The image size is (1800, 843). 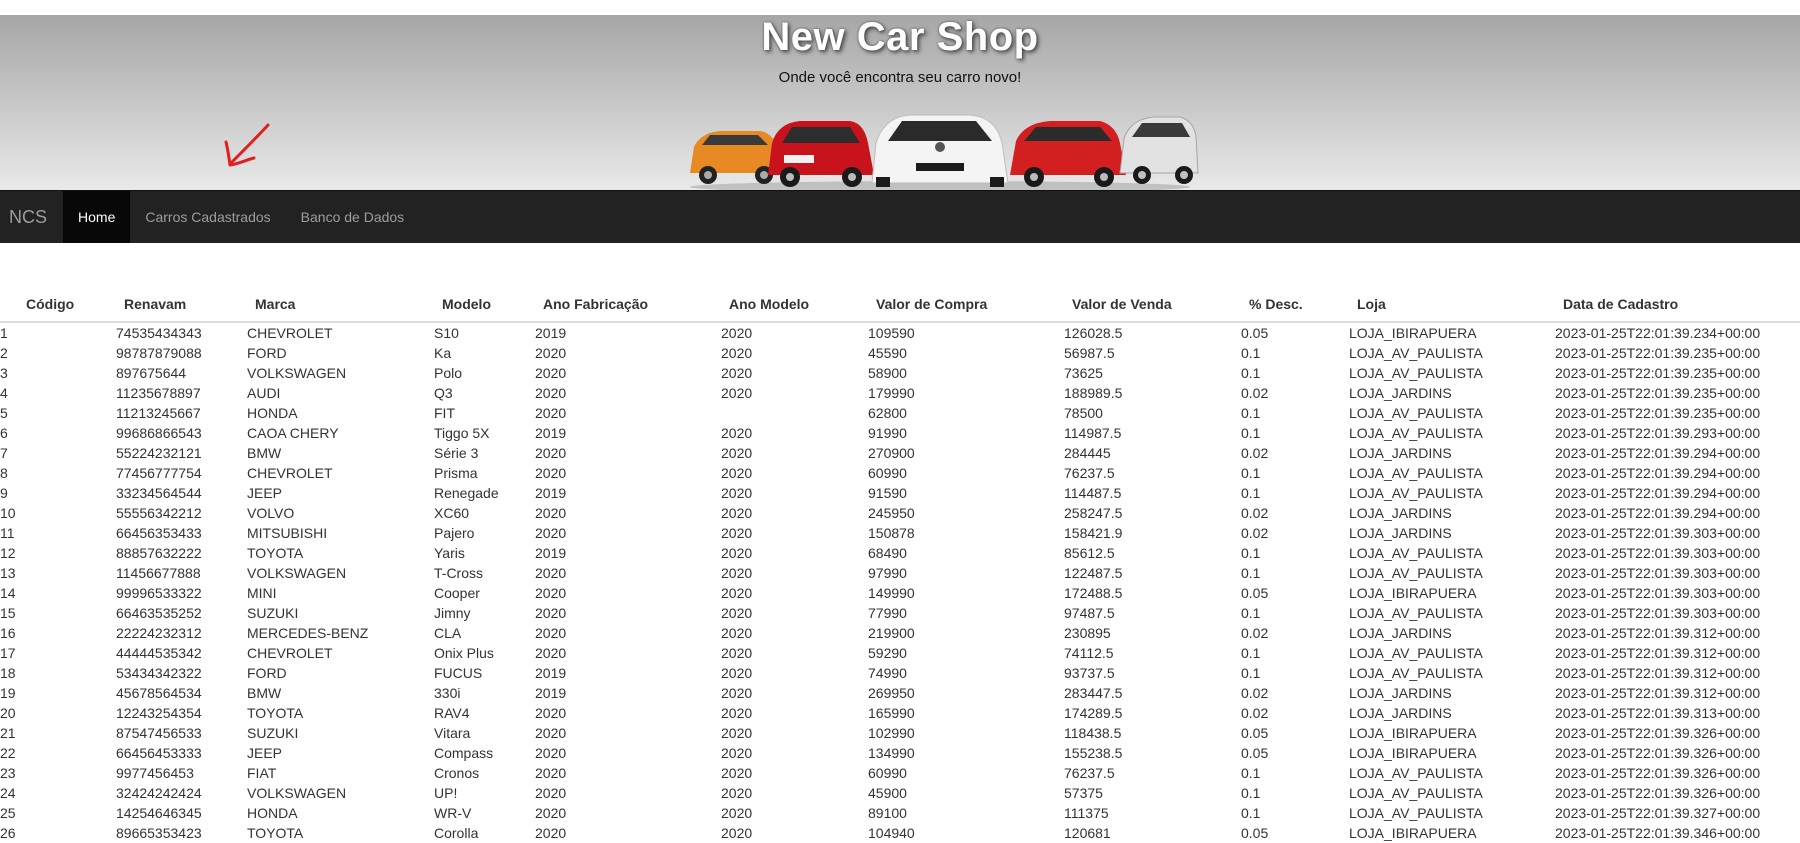 I want to click on table-cell: 11456677888, so click(x=158, y=573).